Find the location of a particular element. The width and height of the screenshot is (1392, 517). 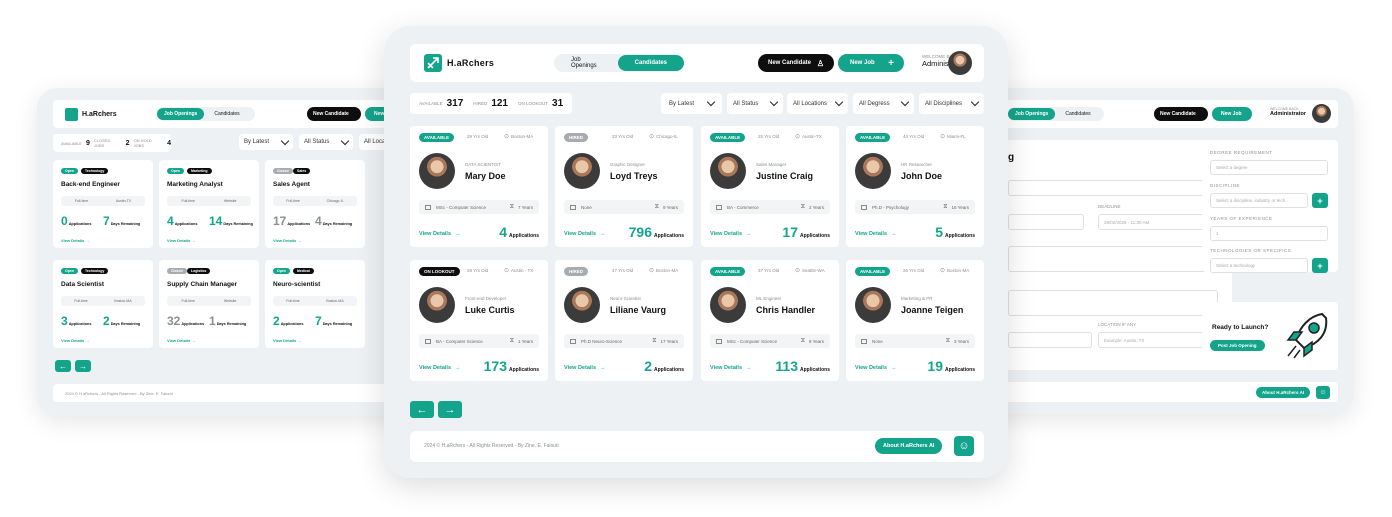

discipline-select: All Disciplines is located at coordinates (951, 103).